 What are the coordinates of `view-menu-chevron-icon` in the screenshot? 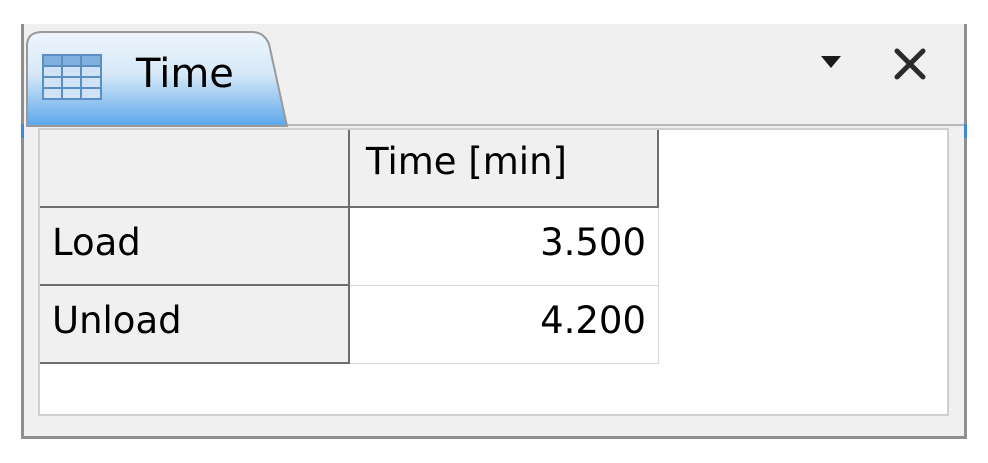 It's located at (831, 62).